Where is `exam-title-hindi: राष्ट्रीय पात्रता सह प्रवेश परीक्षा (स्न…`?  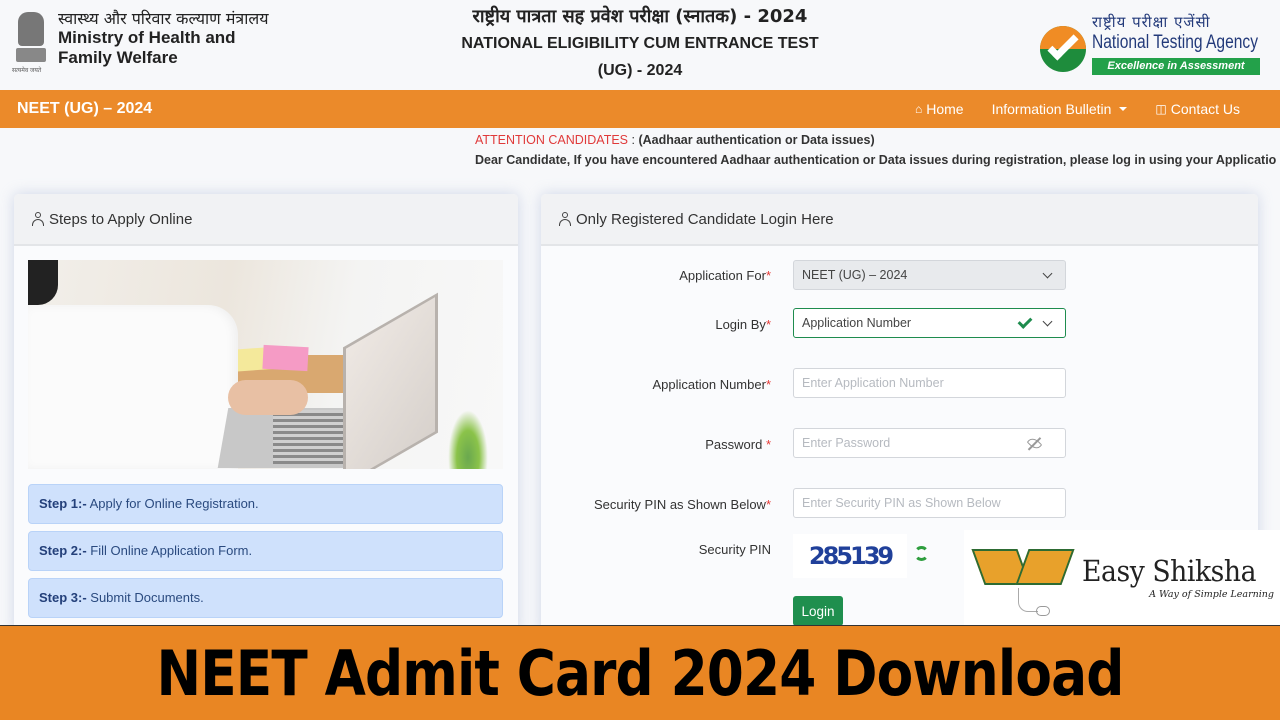 exam-title-hindi: राष्ट्रीय पात्रता सह प्रवेश परीक्षा (स्न… is located at coordinates (640, 16).